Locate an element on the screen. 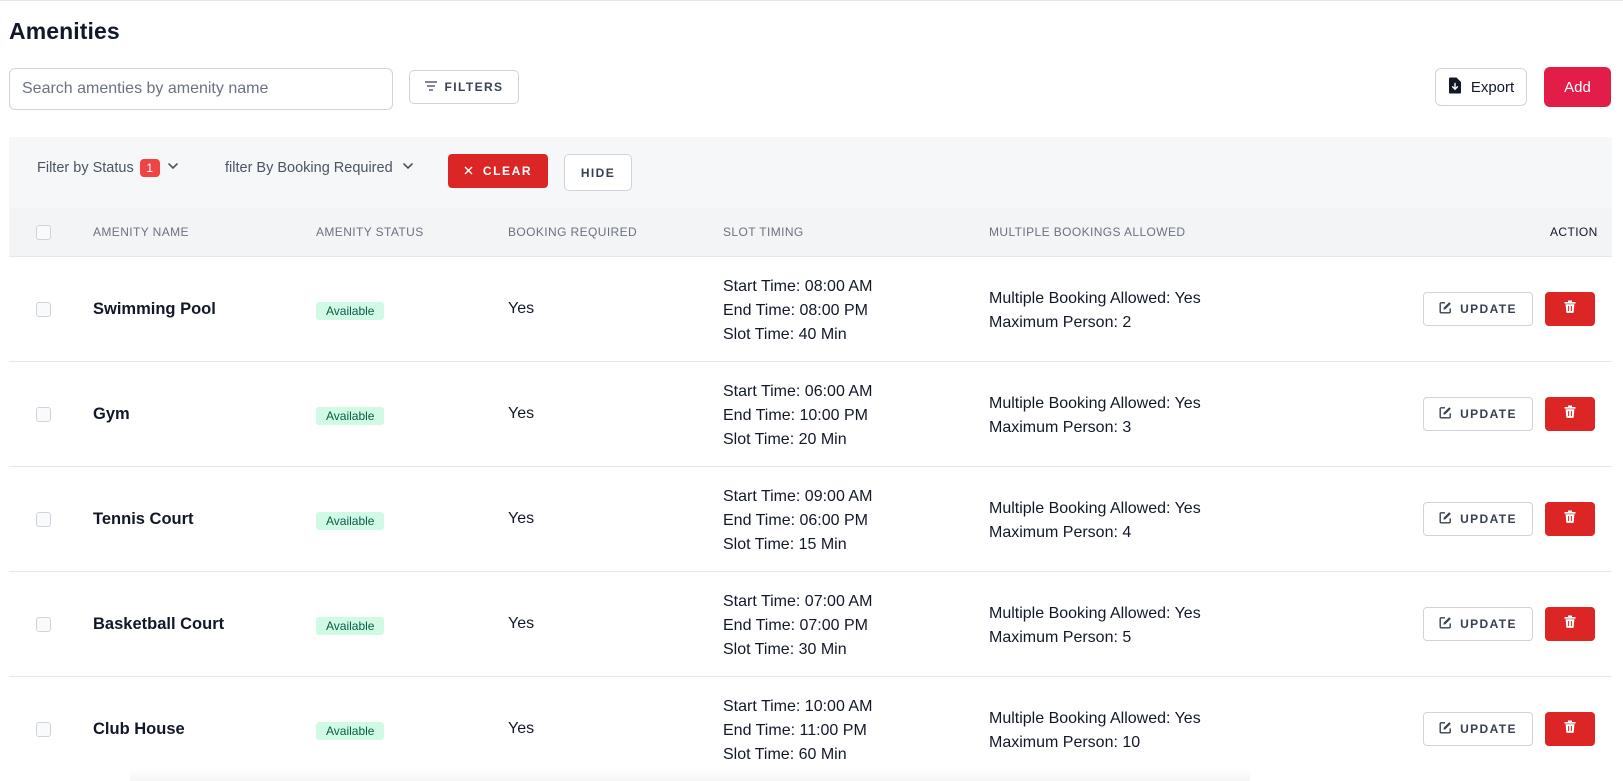 The image size is (1623, 781). page-title: Amenities is located at coordinates (64, 31).